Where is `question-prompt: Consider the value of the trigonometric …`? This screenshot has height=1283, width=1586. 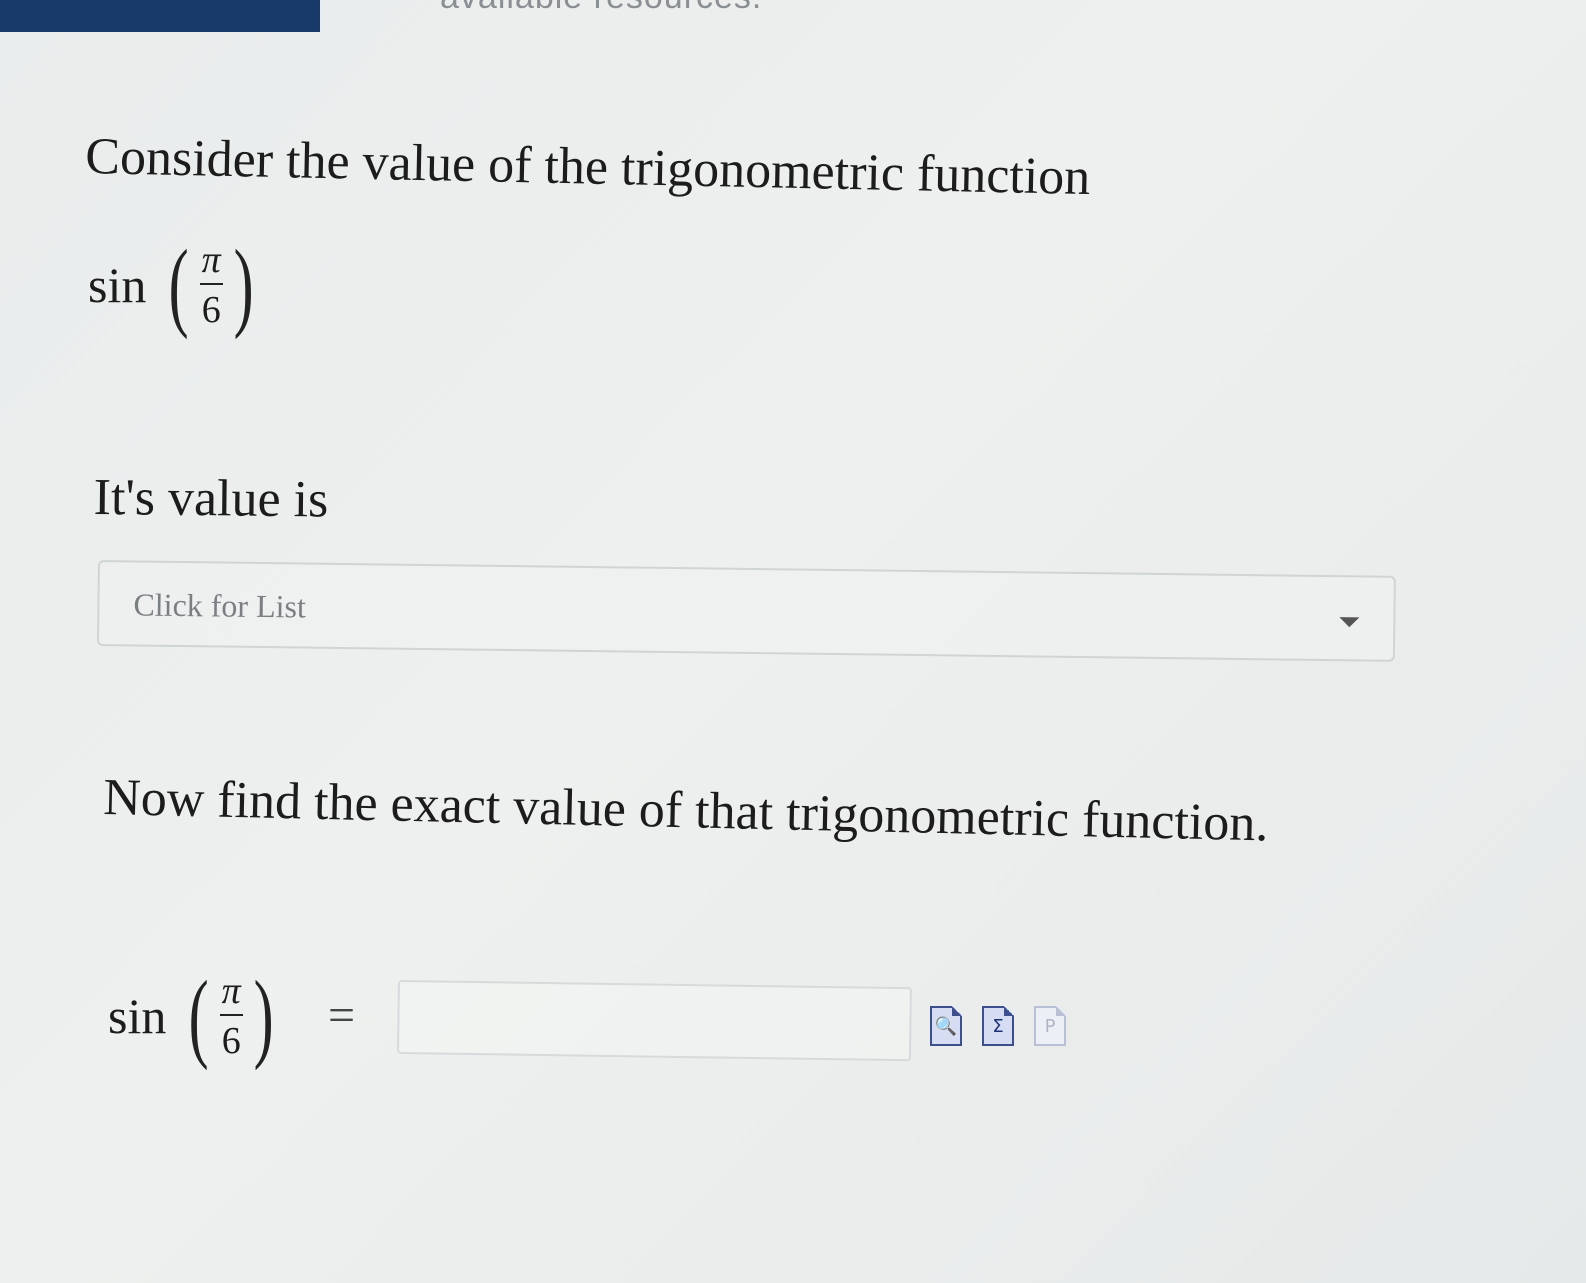
question-prompt: Consider the value of the trigonometric … is located at coordinates (587, 167).